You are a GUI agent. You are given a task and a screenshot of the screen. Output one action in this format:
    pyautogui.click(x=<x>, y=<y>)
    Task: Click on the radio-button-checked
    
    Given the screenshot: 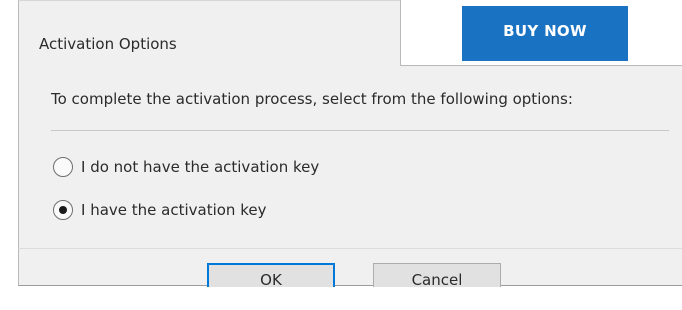 What is the action you would take?
    pyautogui.click(x=63, y=210)
    